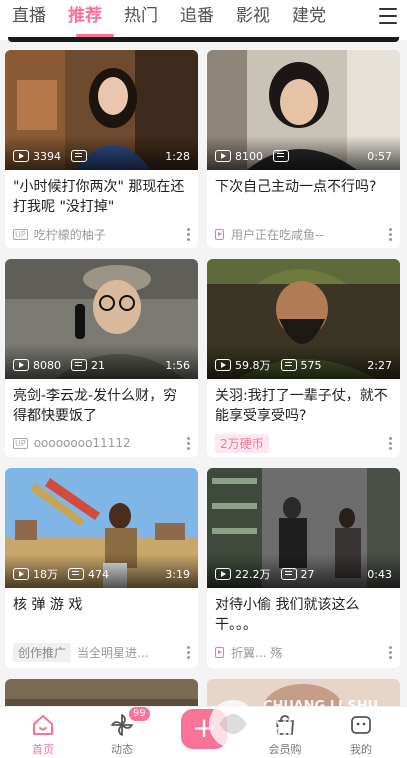 Image resolution: width=407 pixels, height=758 pixels. Describe the element at coordinates (309, 234) in the screenshot. I see `author-name: 用户正在吃咸鱼--` at that location.